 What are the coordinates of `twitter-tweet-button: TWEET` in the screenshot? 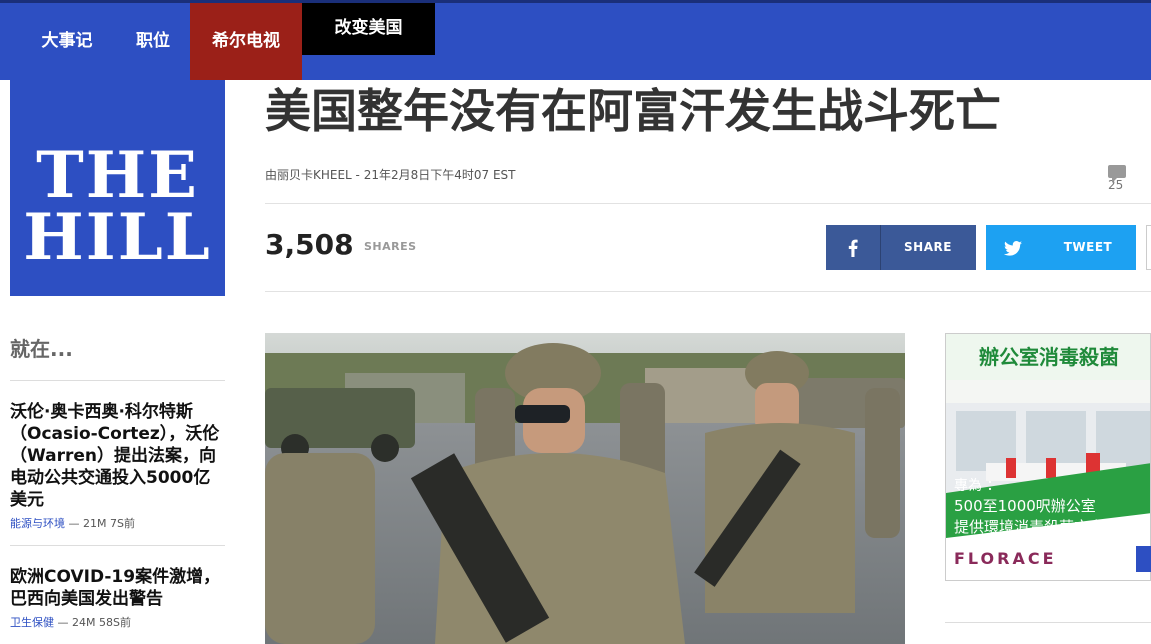 It's located at (1061, 247).